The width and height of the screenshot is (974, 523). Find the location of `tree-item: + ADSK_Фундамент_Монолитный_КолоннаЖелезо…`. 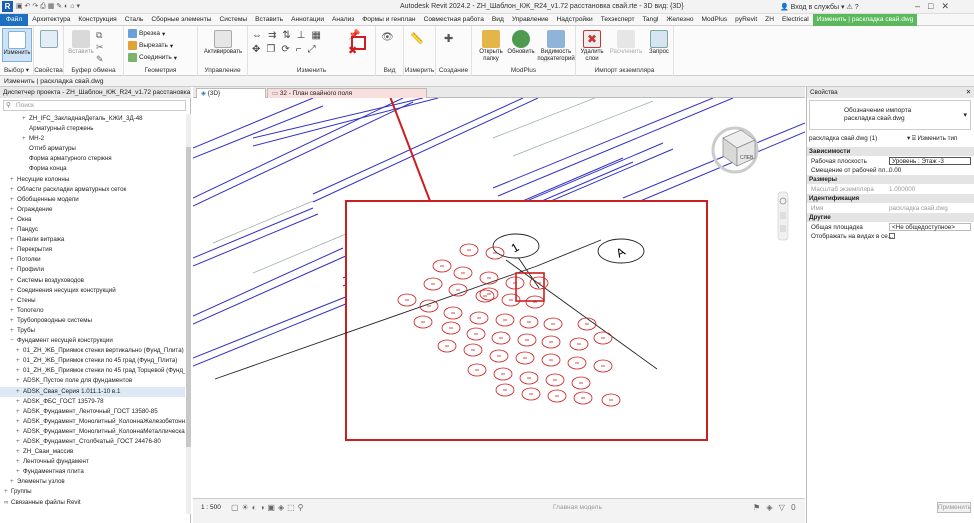

tree-item: + ADSK_Фундамент_Монолитный_КолоннаЖелезо… is located at coordinates (92, 422).